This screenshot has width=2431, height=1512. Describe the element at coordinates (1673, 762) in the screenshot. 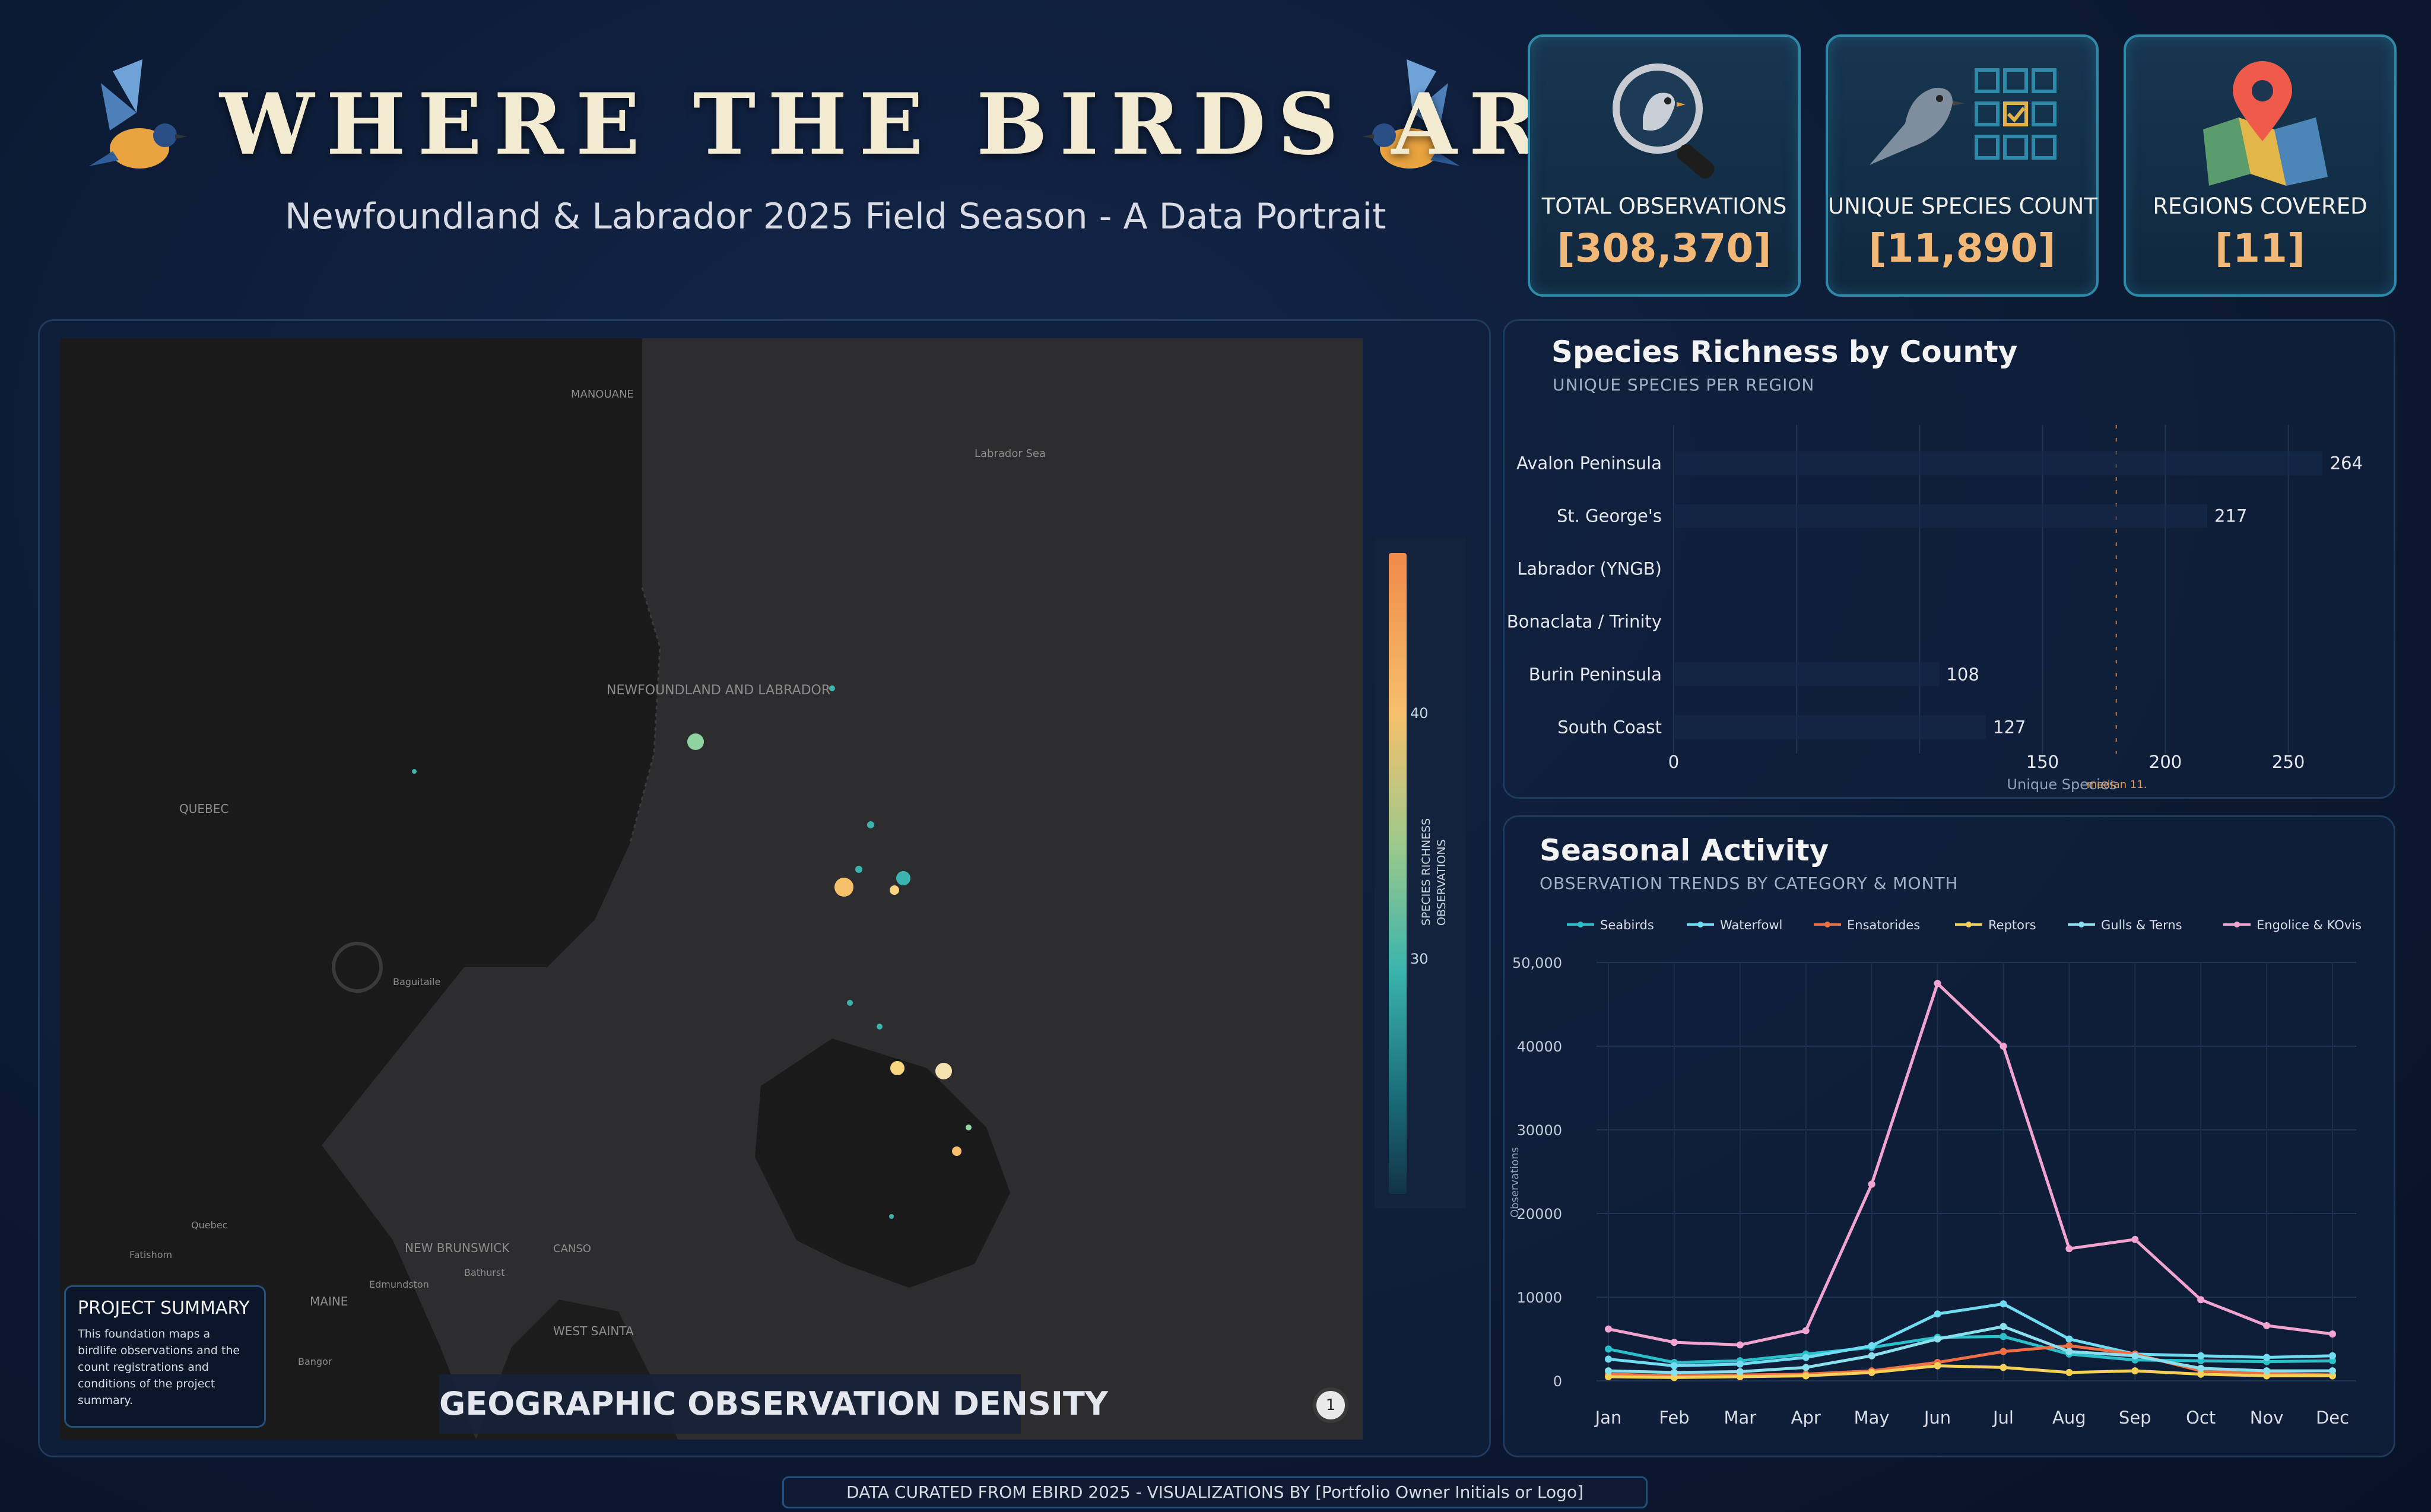

I see `x-tick-label: 0` at that location.